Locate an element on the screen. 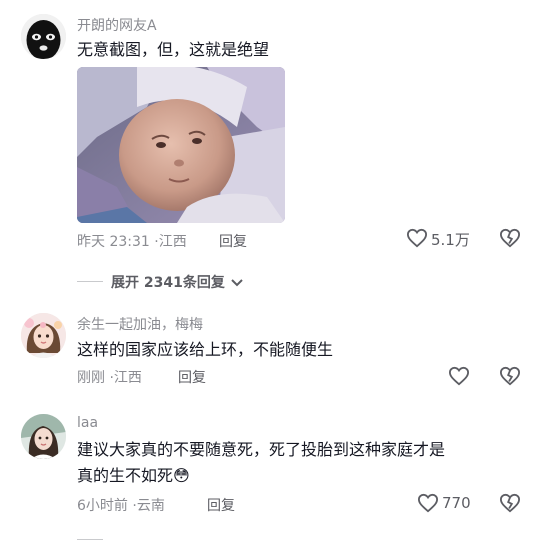  balaclava-avatar-image is located at coordinates (43, 36).